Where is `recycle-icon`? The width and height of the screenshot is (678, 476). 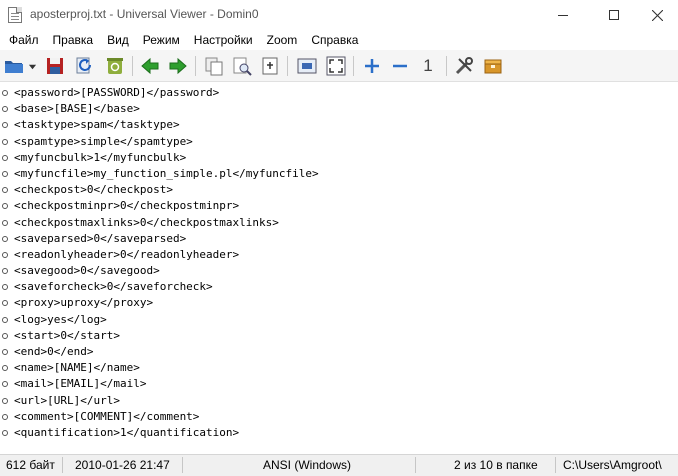 recycle-icon is located at coordinates (115, 66).